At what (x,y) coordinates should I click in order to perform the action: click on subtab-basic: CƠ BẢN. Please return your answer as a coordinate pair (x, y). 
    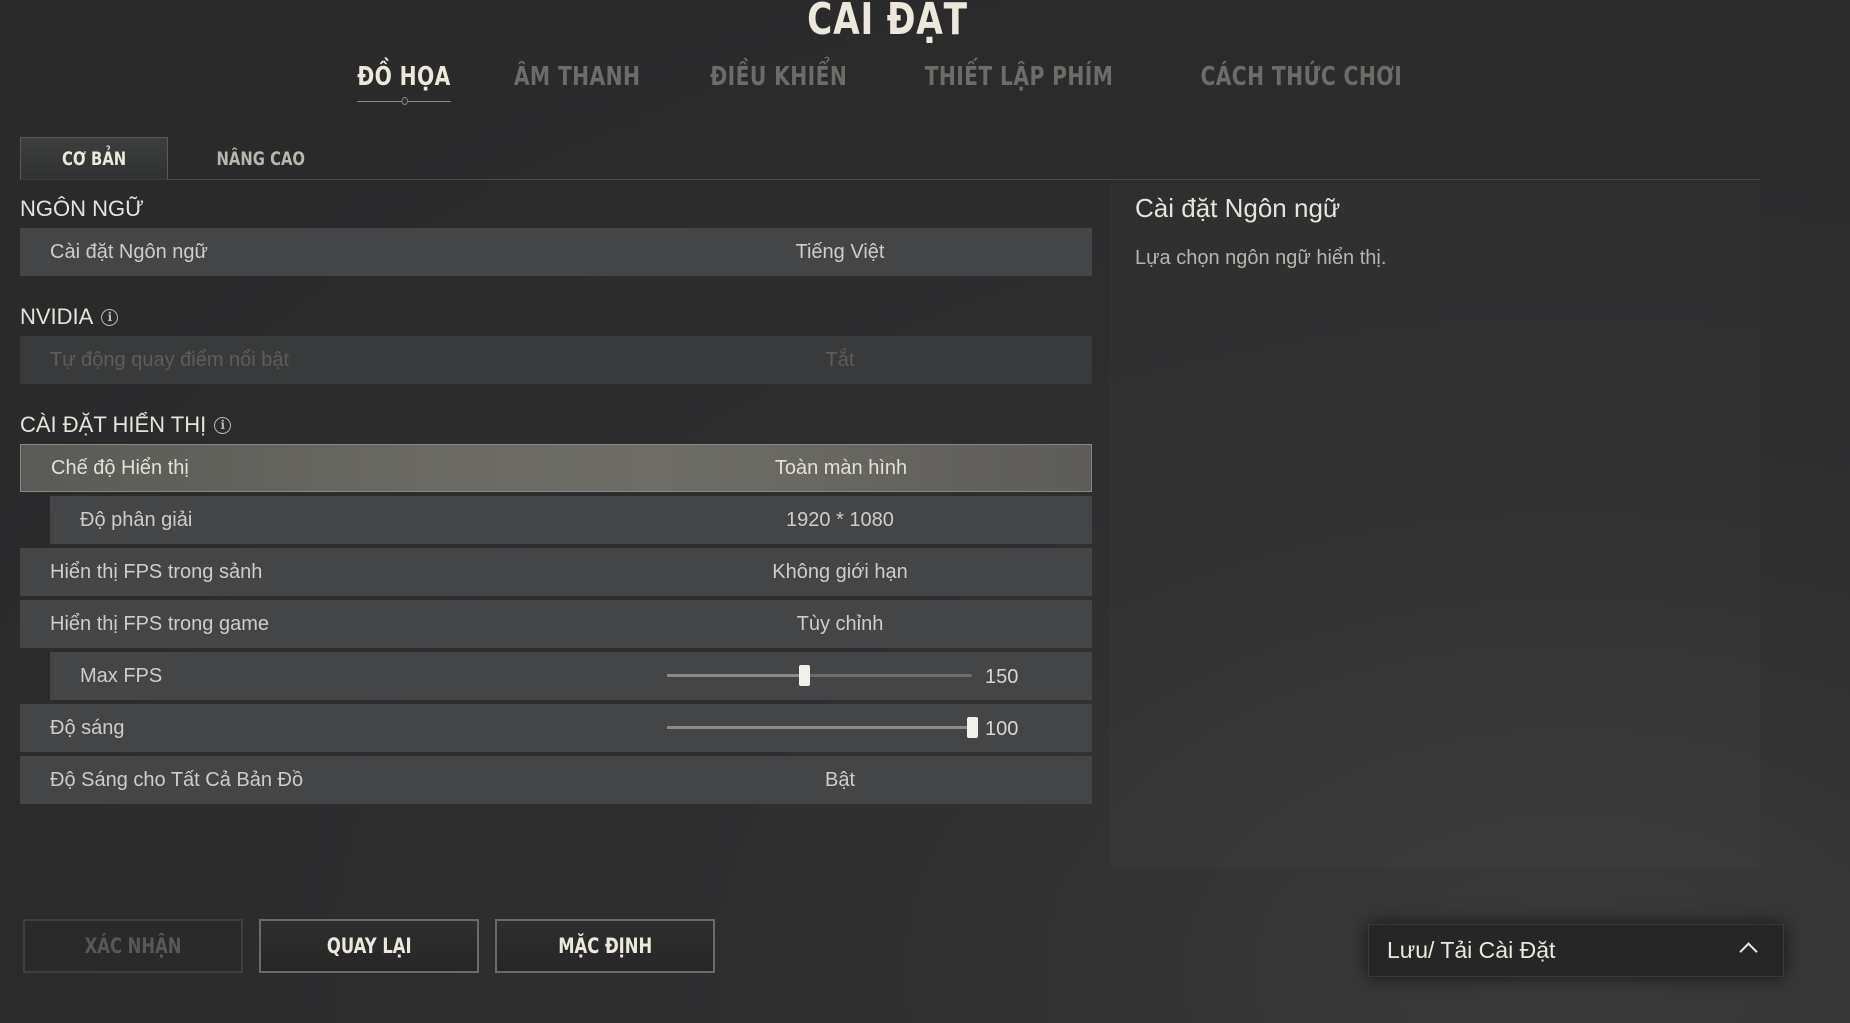
    Looking at the image, I should click on (94, 158).